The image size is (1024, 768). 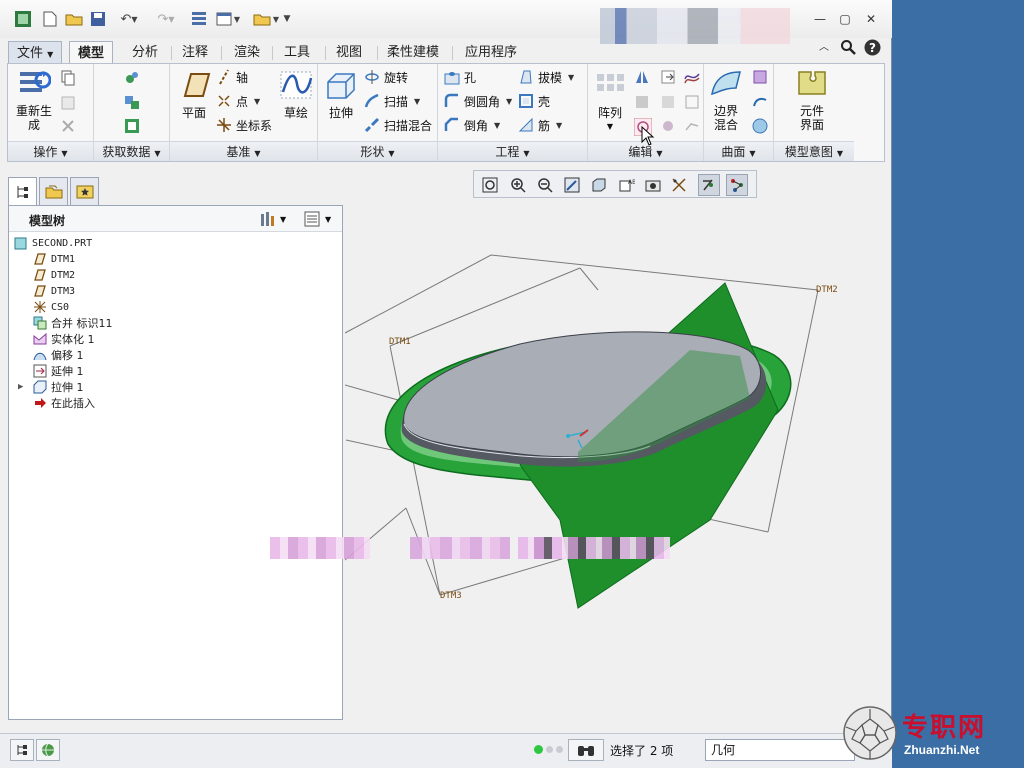 I want to click on tab-applications: 应用程序, so click(x=491, y=52).